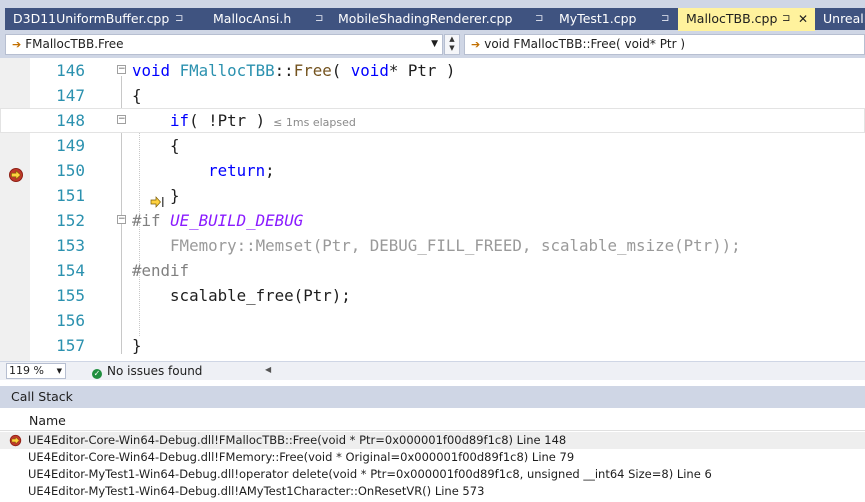  What do you see at coordinates (452, 39) in the screenshot?
I see `spin-up-icon: ▲` at bounding box center [452, 39].